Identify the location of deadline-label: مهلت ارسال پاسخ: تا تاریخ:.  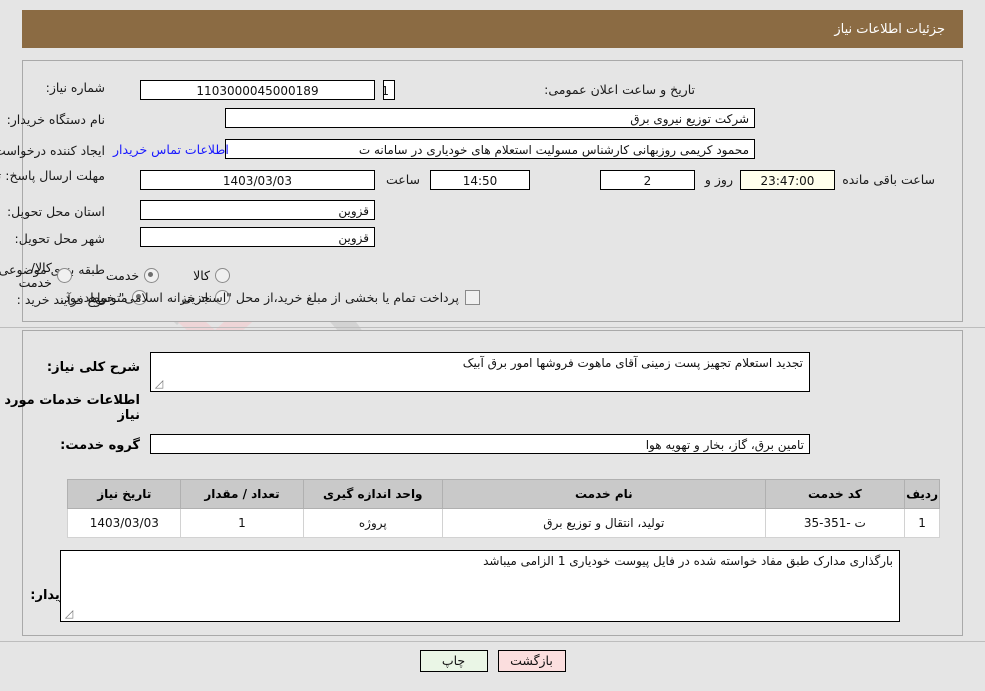
(52, 175).